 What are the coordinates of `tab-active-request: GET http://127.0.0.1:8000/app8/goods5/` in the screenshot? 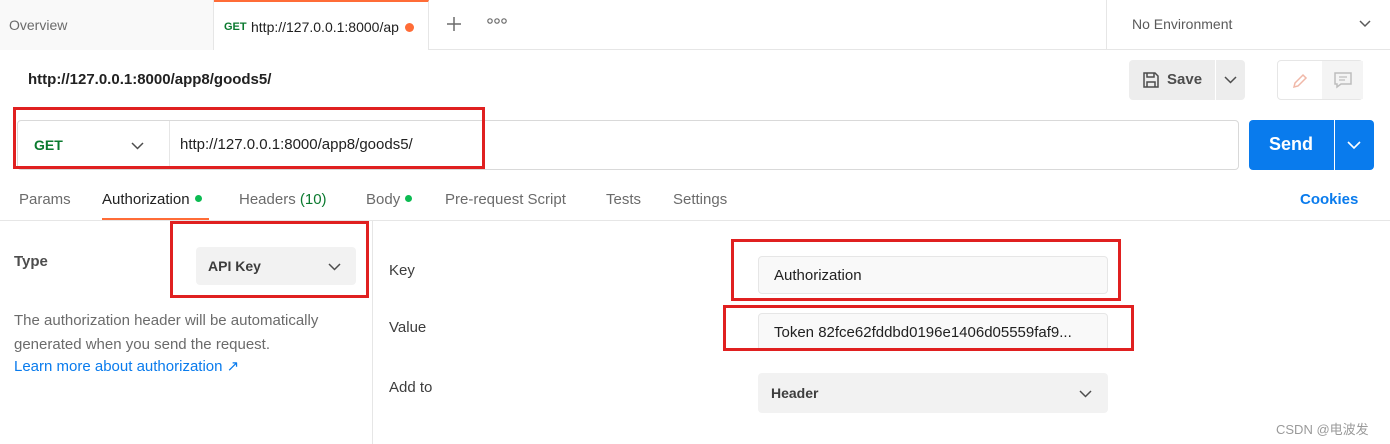 It's located at (321, 25).